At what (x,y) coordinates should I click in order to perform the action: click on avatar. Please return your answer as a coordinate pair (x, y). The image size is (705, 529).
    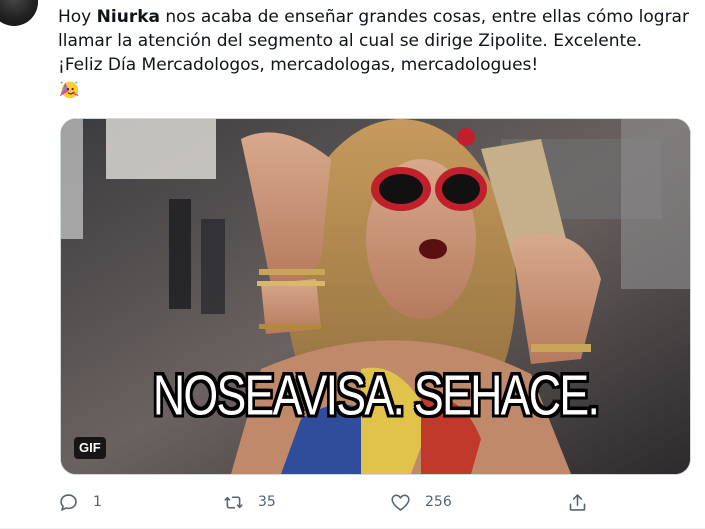
    Looking at the image, I should click on (19, 13).